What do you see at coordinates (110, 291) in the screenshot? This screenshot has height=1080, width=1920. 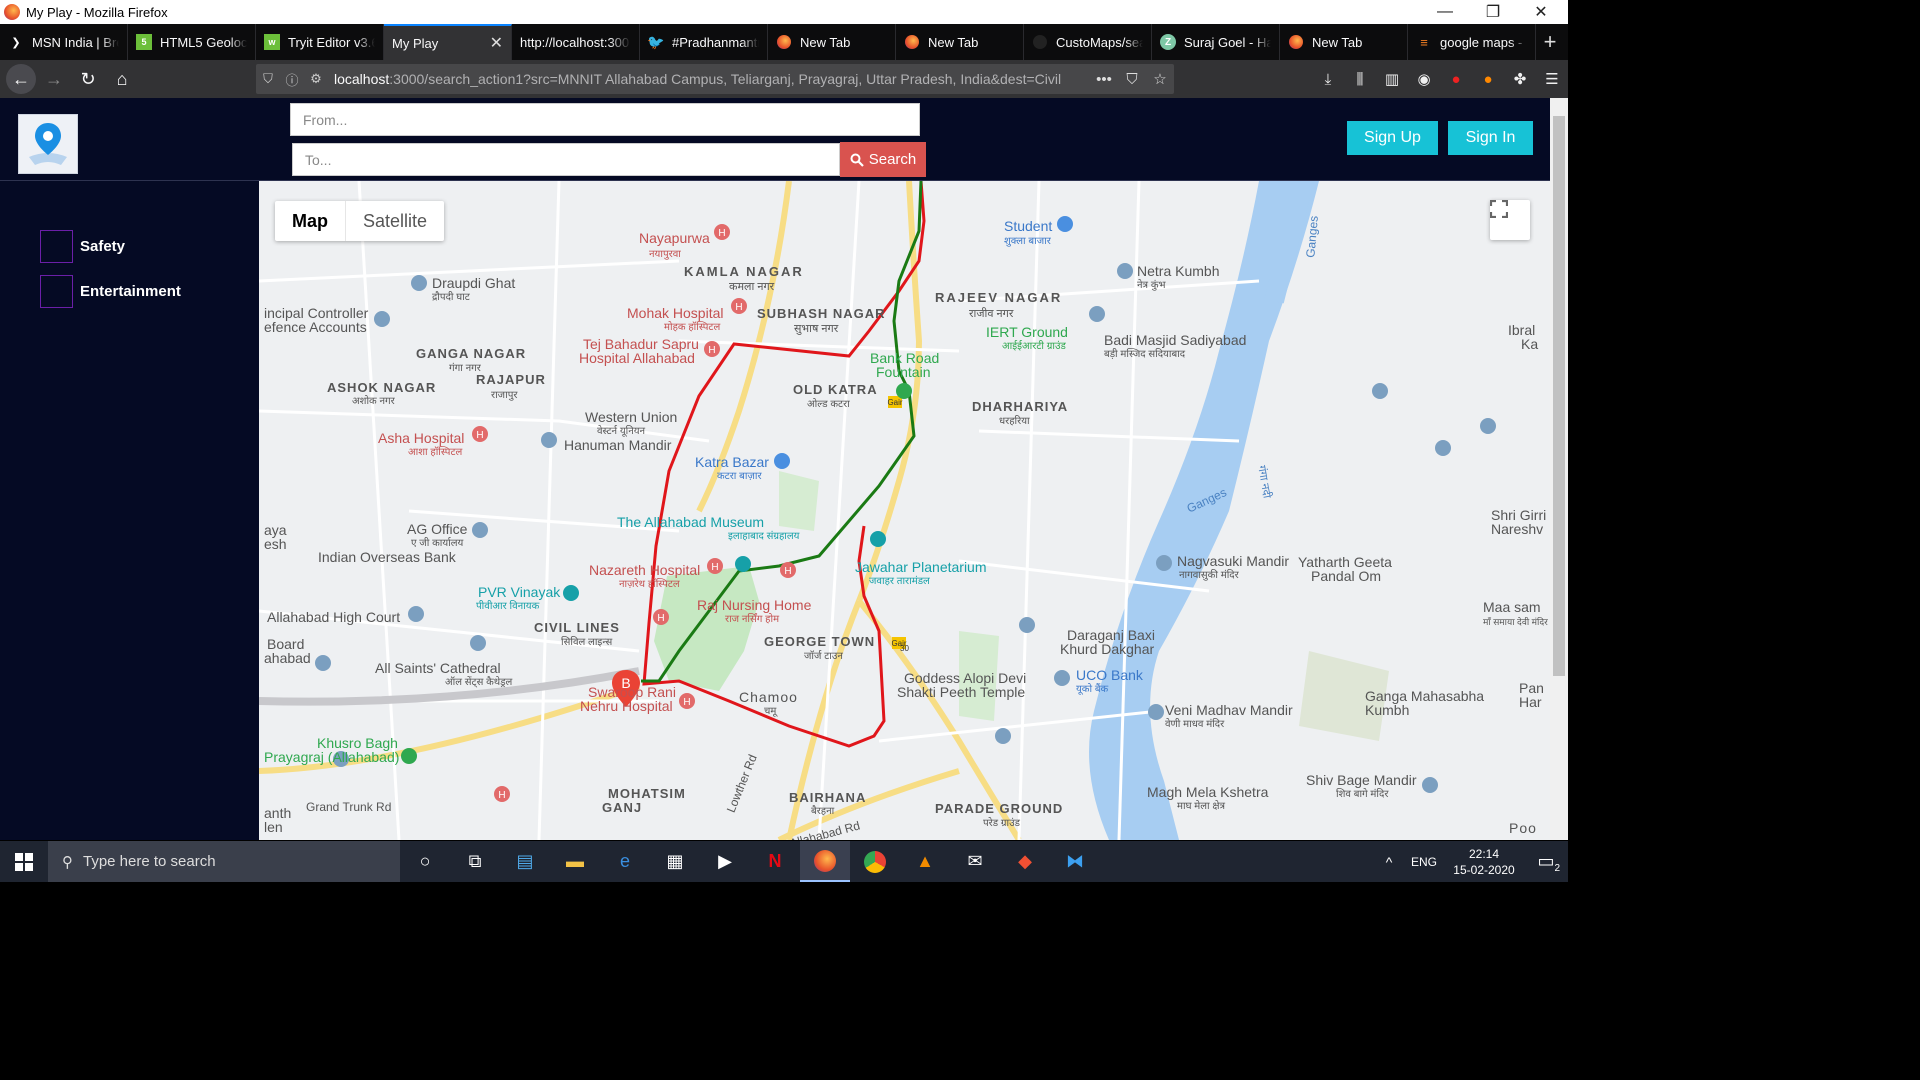 I see `filter-entertainment: Entertainment` at bounding box center [110, 291].